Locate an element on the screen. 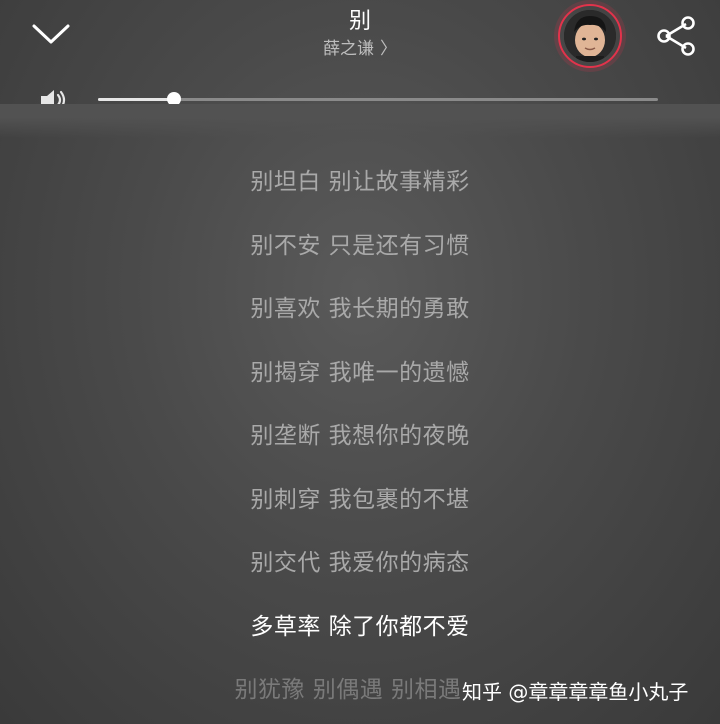 The height and width of the screenshot is (724, 720). volume-slider is located at coordinates (378, 99).